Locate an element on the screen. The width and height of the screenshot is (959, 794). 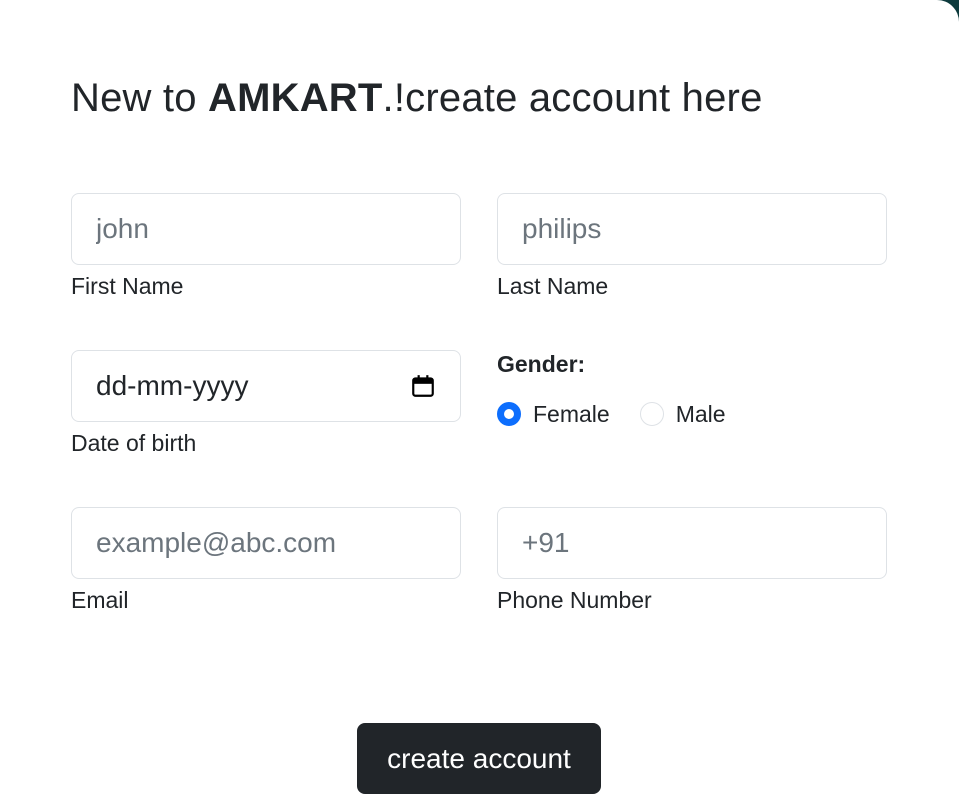
last-name-input is located at coordinates (692, 229).